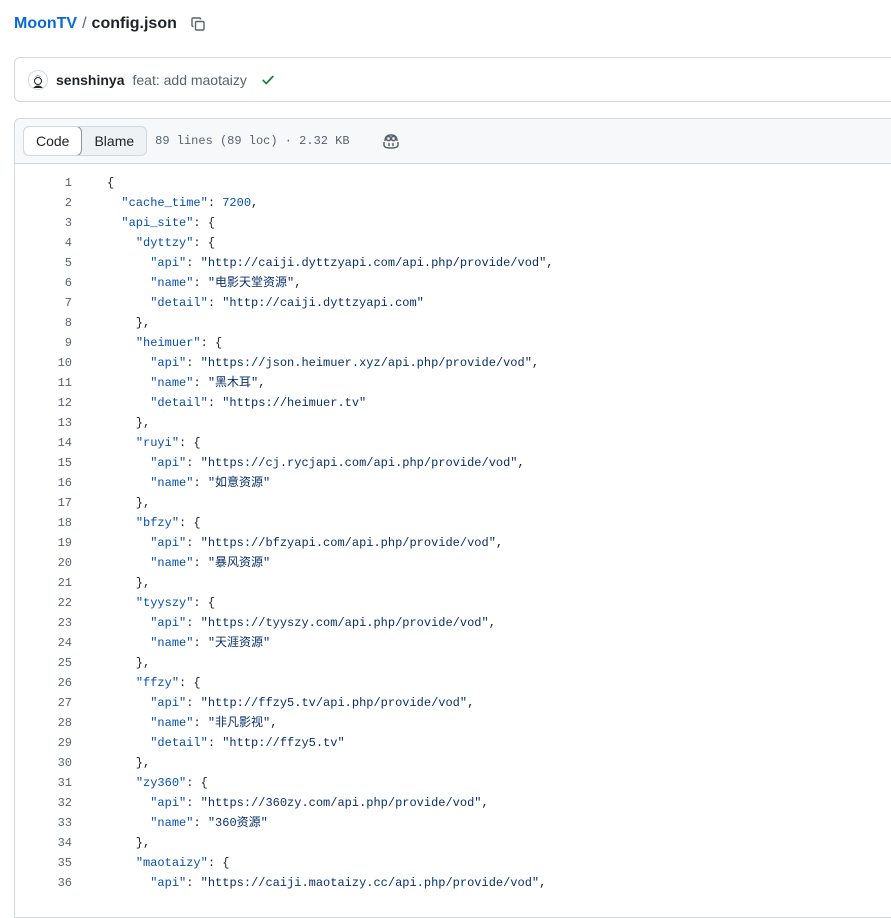  Describe the element at coordinates (453, 683) in the screenshot. I see `code-line: 26 "ffzy": {` at that location.